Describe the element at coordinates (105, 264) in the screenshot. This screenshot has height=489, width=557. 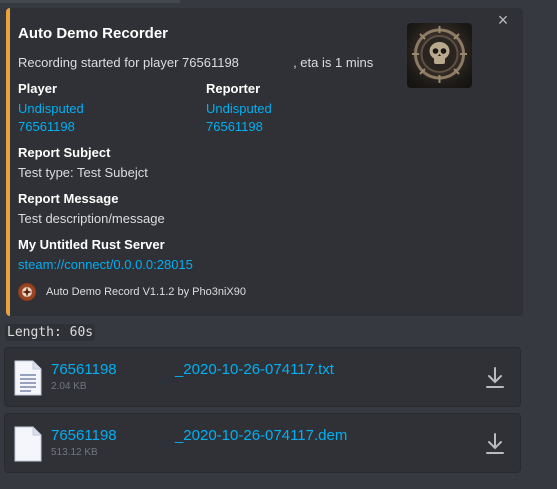
I see `server-connect-link: steam://connect/0.0.0.0:28015` at that location.